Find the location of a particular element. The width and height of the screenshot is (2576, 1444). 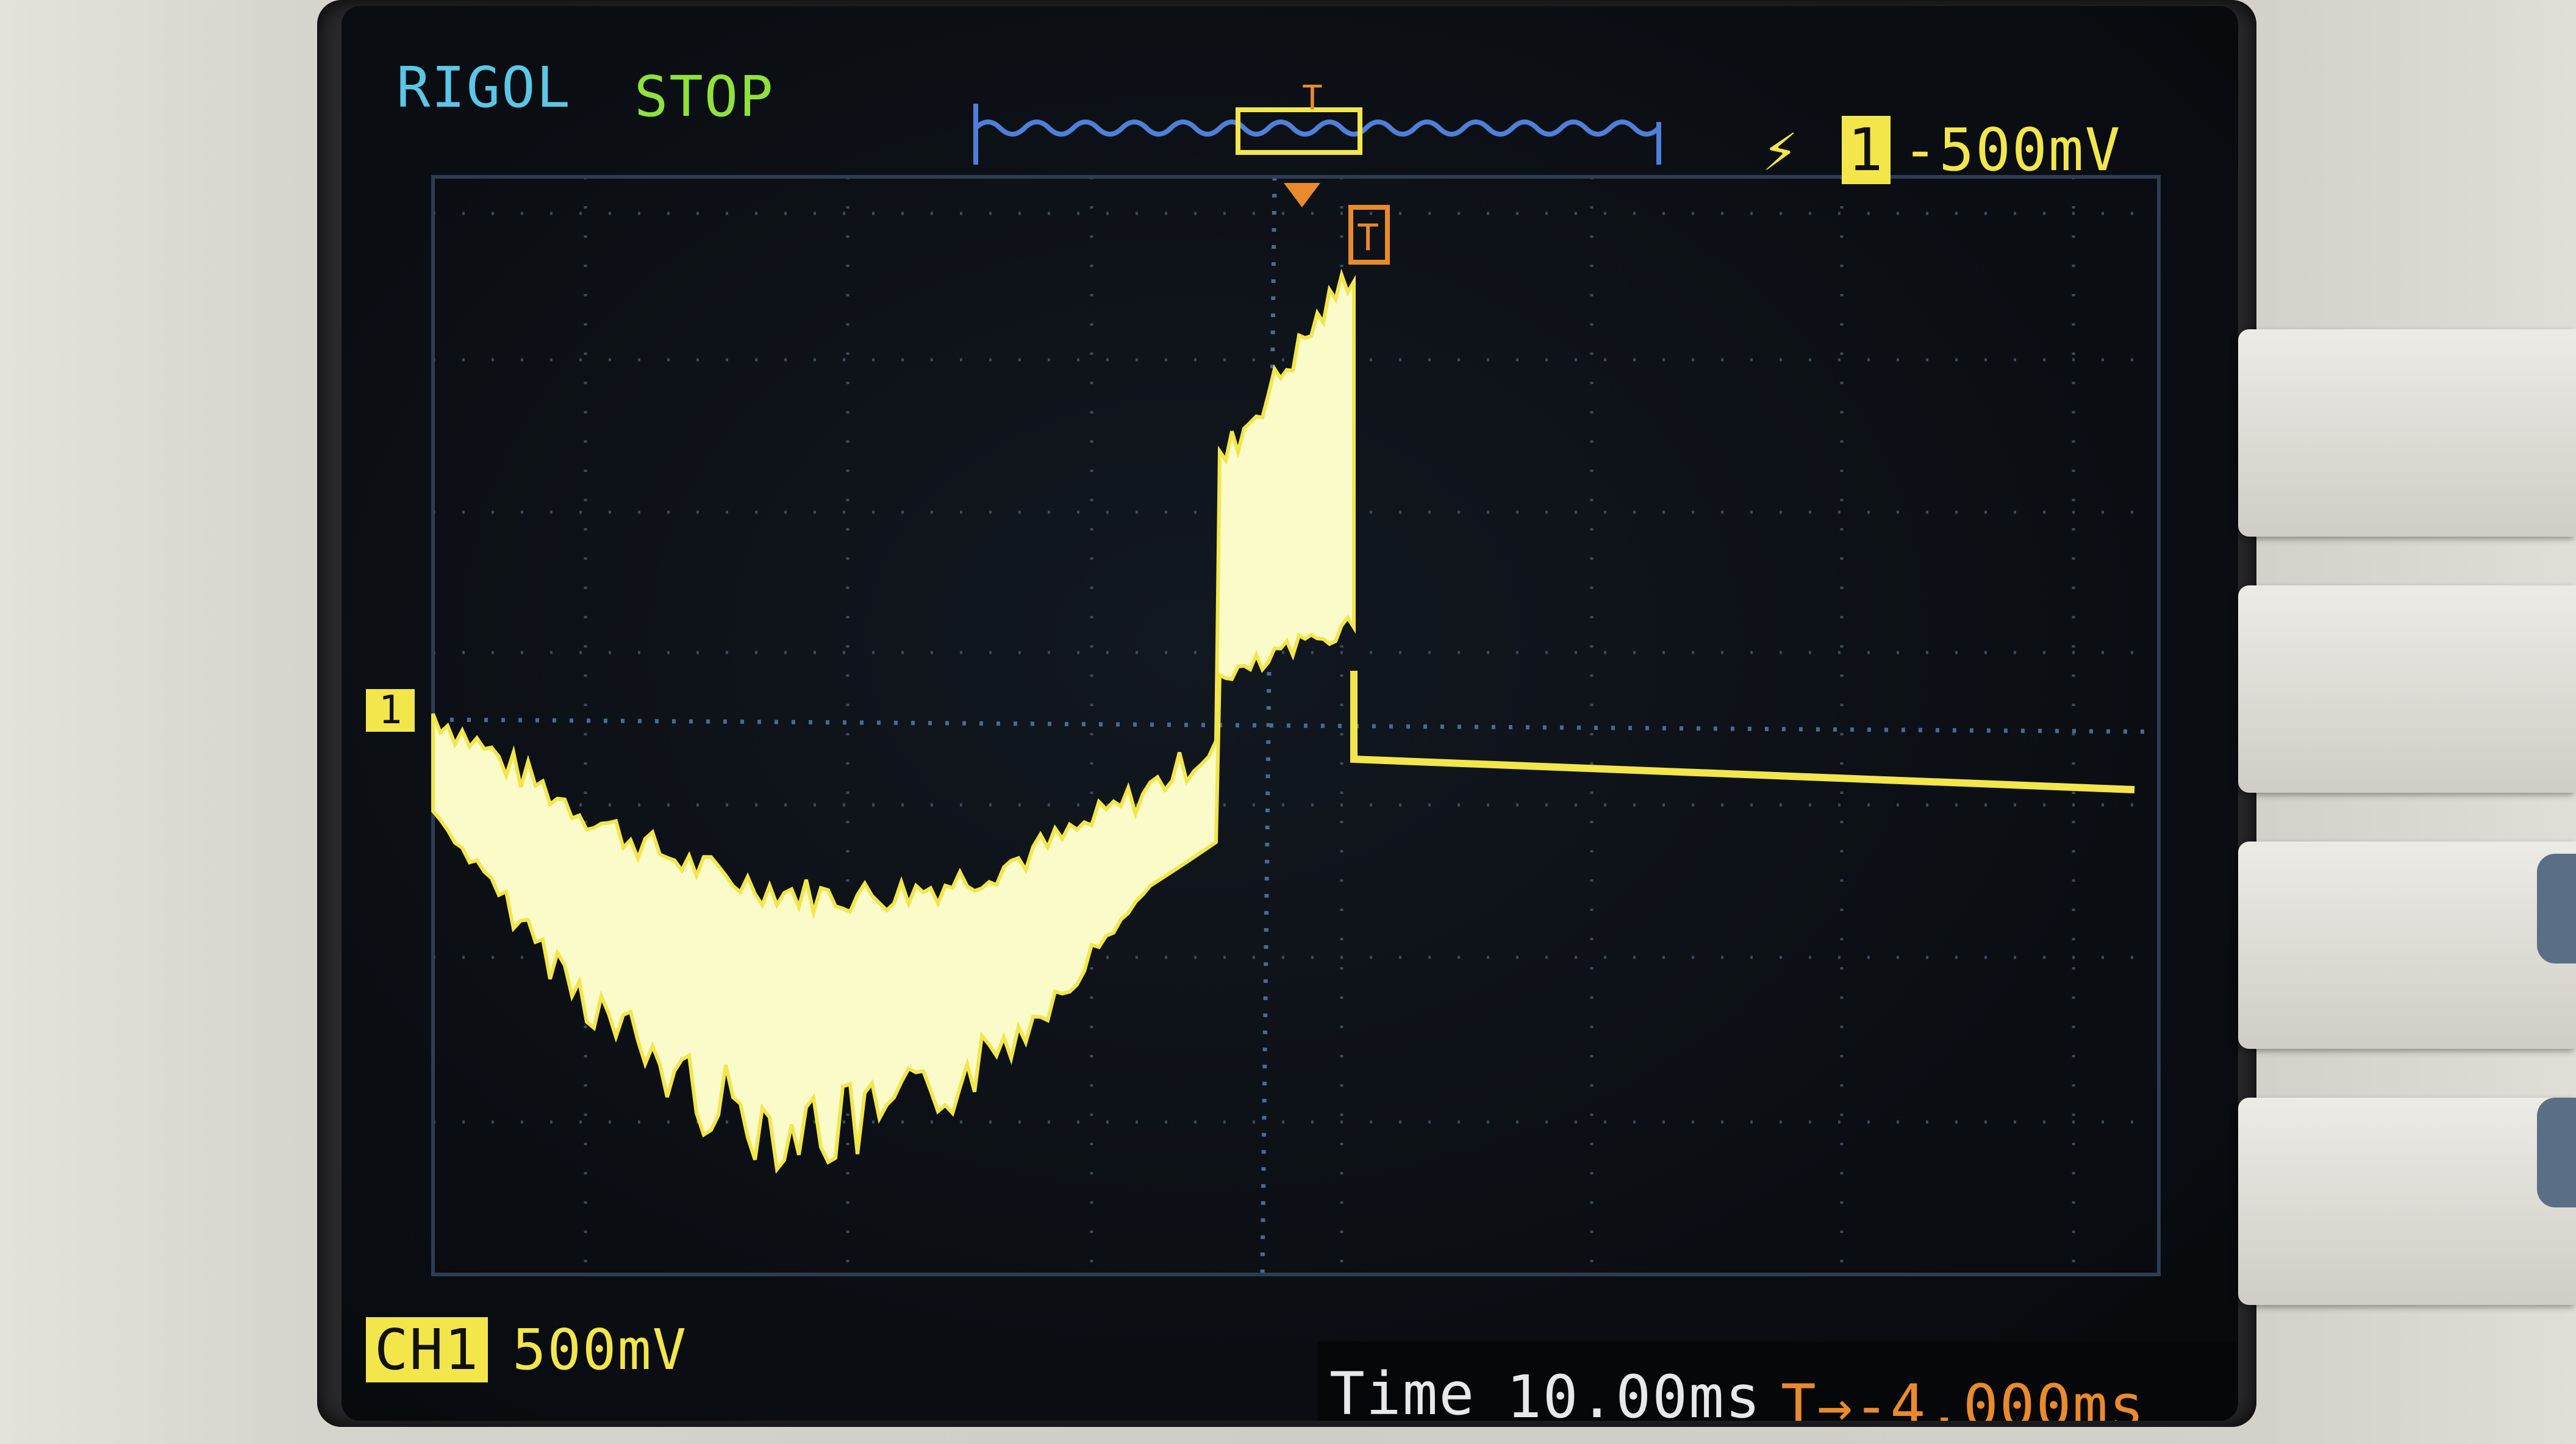

timebase-label: Time is located at coordinates (1402, 1390).